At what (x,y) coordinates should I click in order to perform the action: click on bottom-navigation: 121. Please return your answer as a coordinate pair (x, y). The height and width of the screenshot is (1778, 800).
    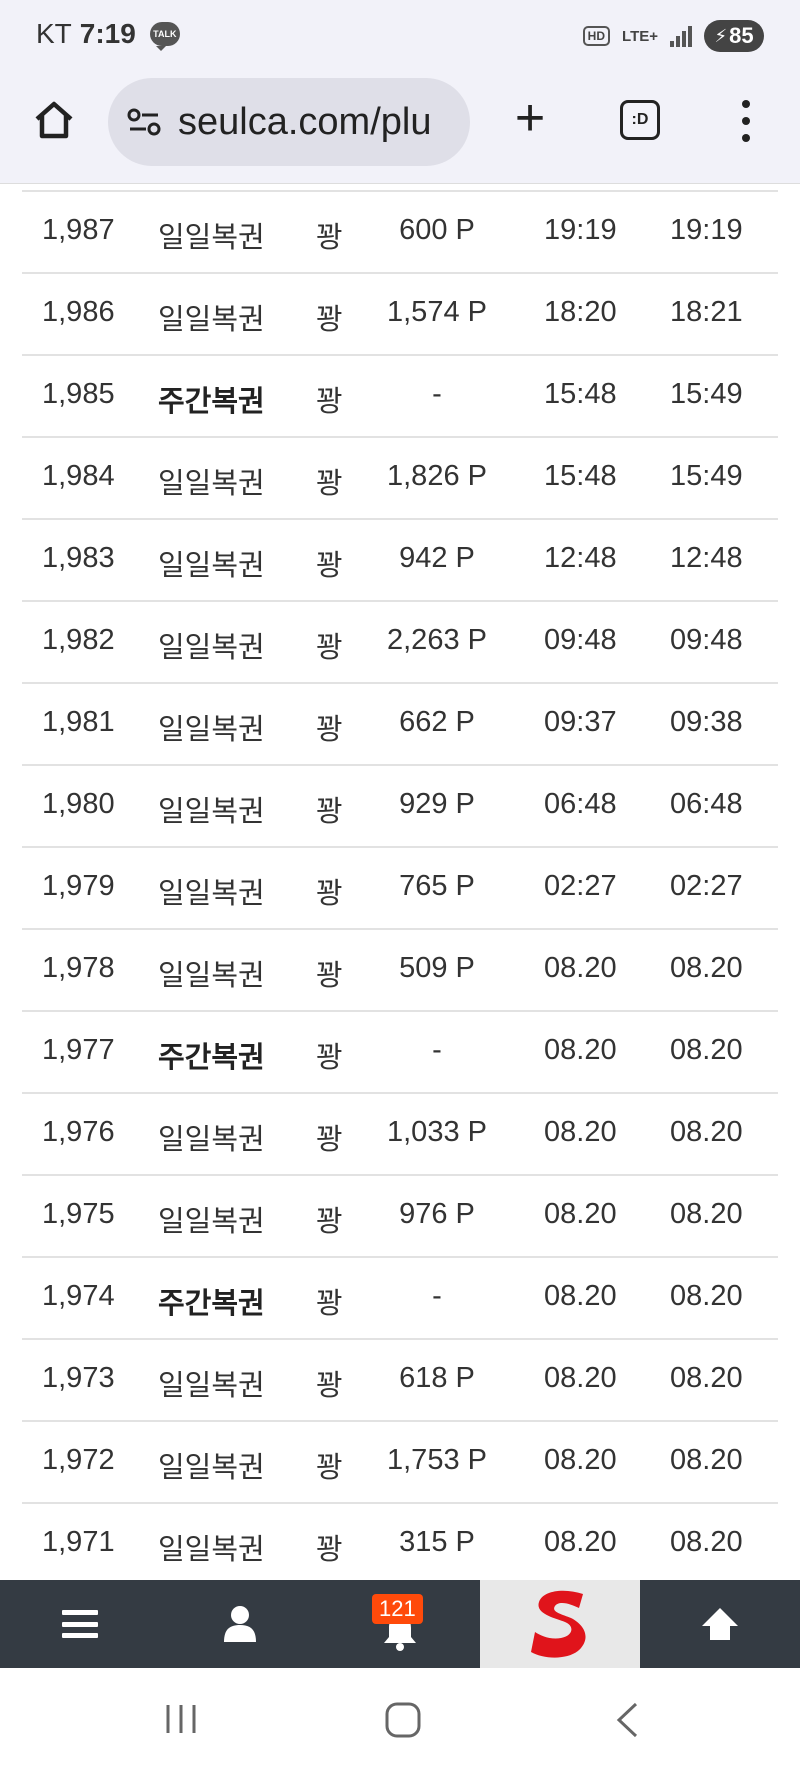
    Looking at the image, I should click on (400, 1624).